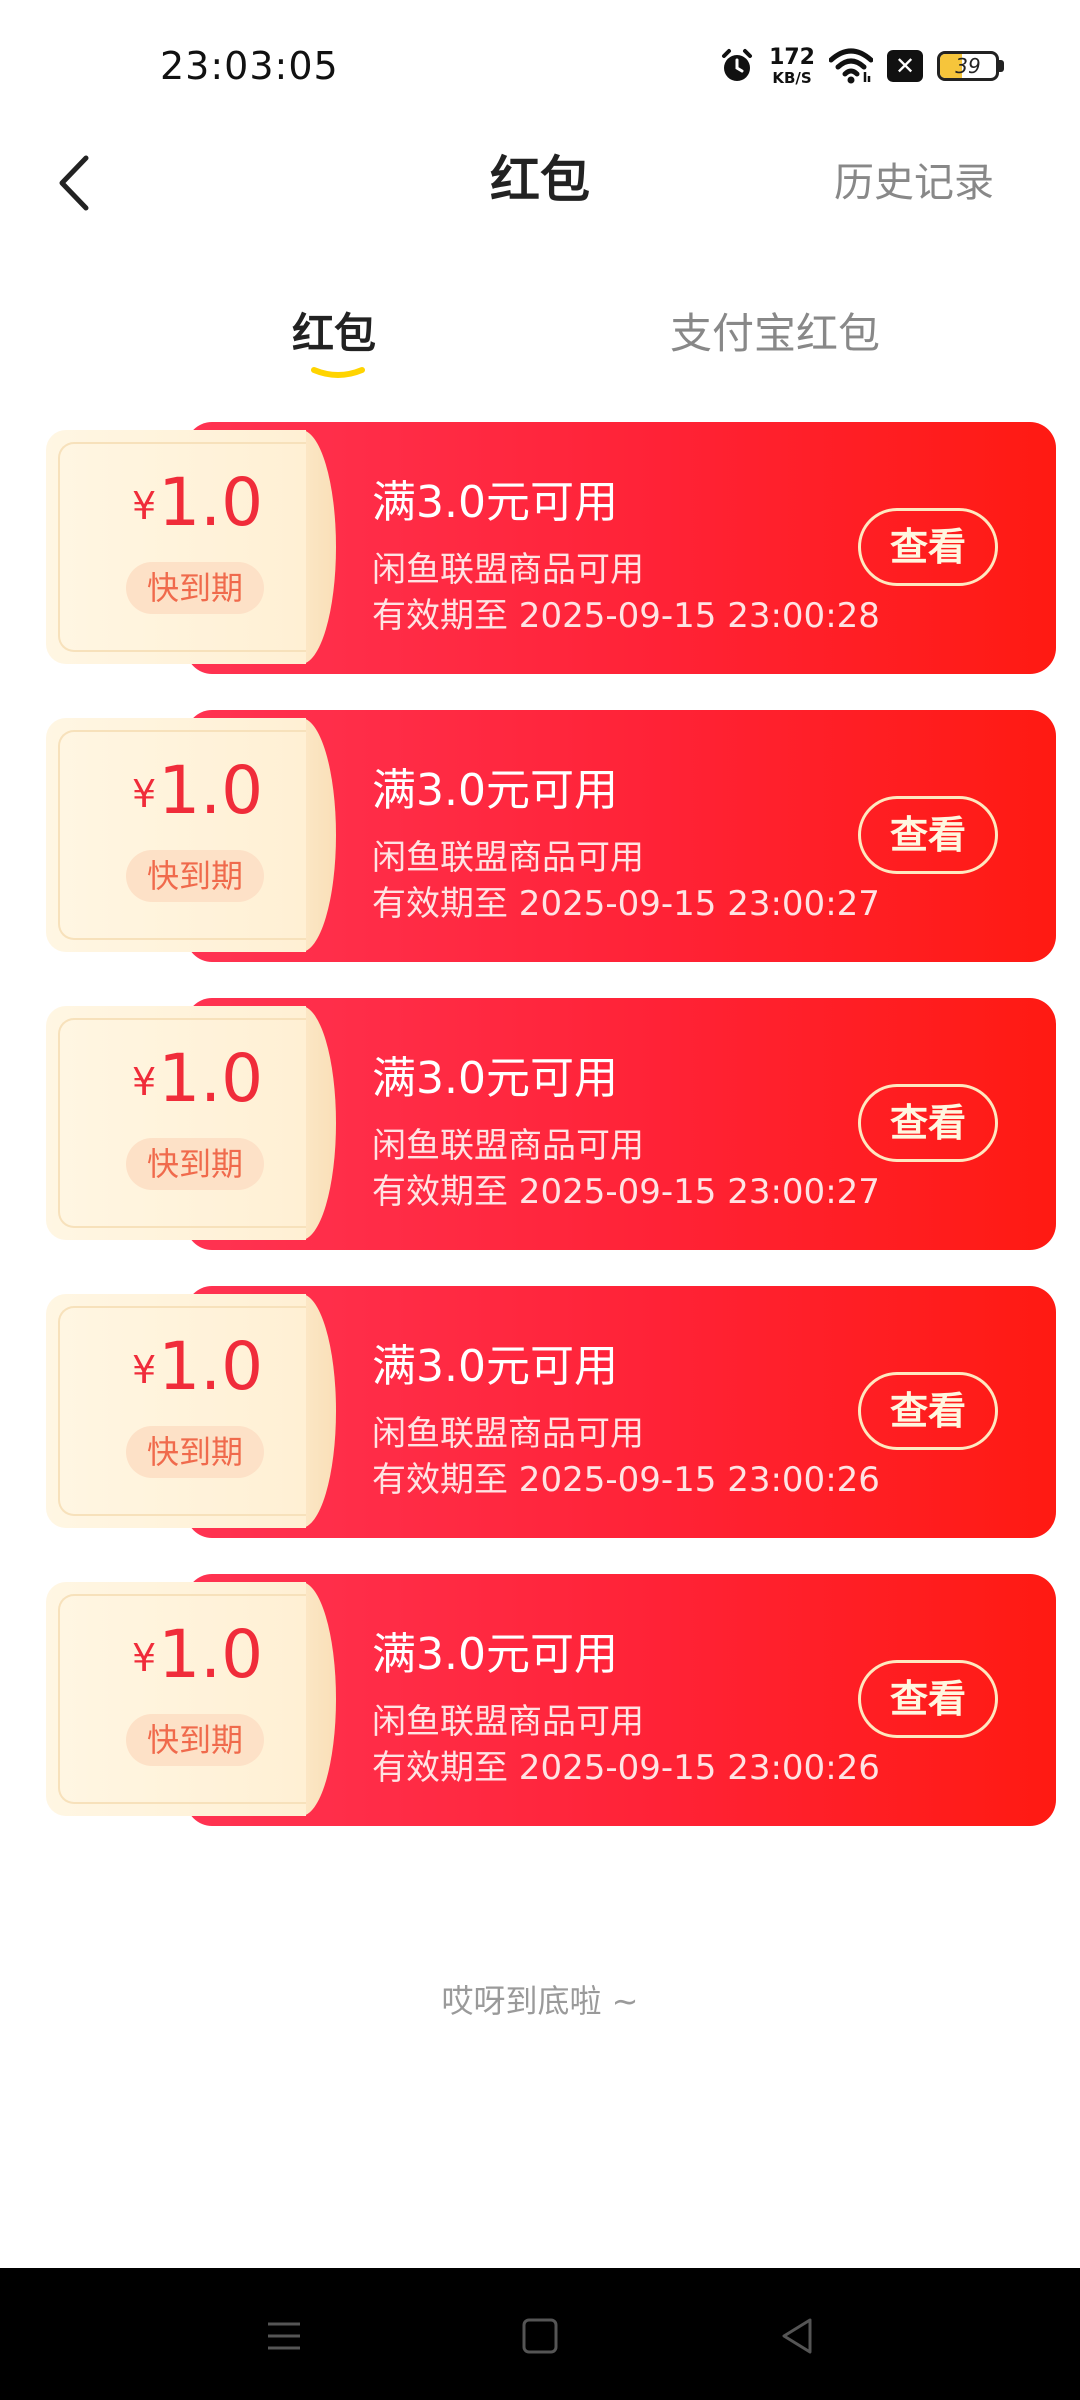  Describe the element at coordinates (737, 65) in the screenshot. I see `alarm-icon` at that location.